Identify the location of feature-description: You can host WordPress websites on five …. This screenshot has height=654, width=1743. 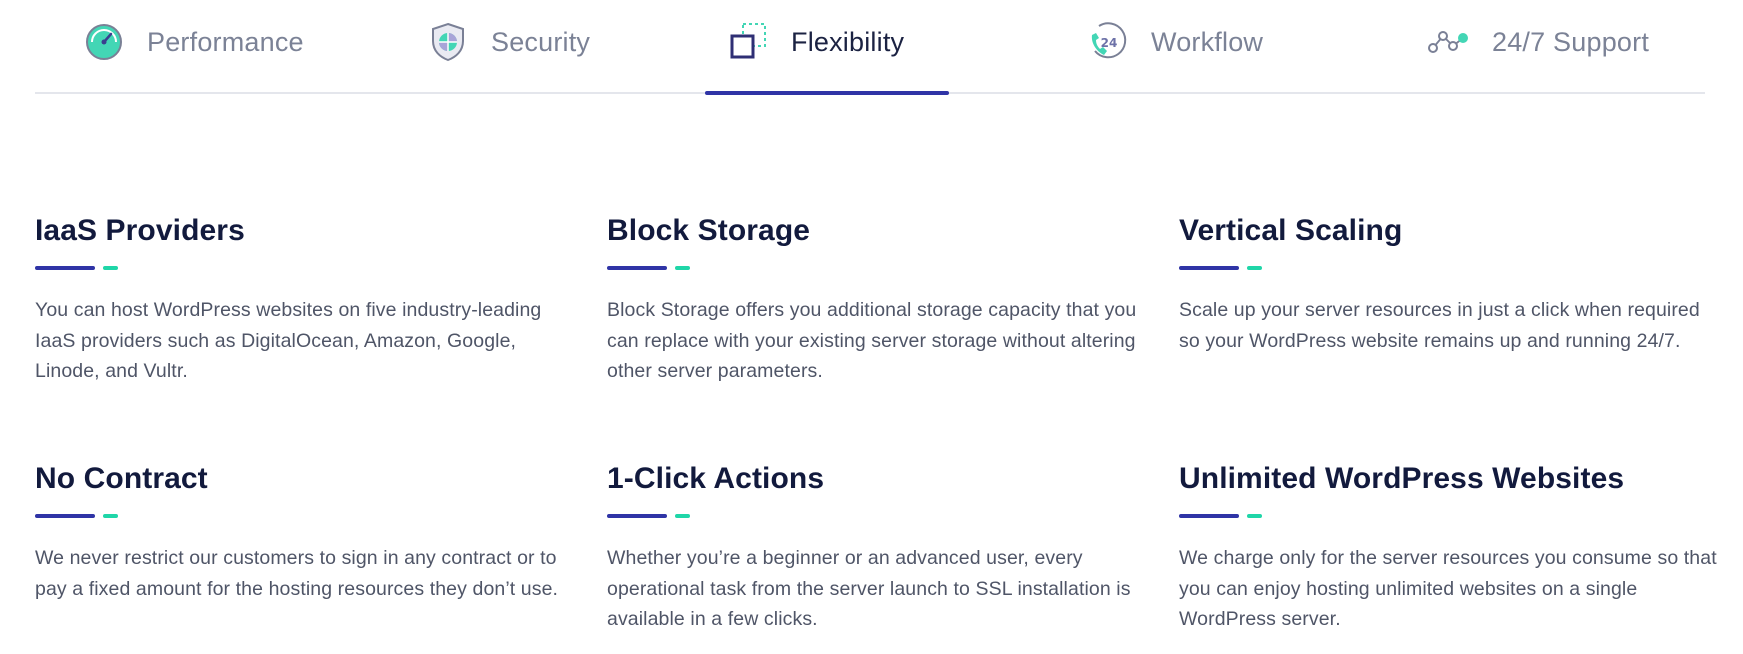
(288, 340).